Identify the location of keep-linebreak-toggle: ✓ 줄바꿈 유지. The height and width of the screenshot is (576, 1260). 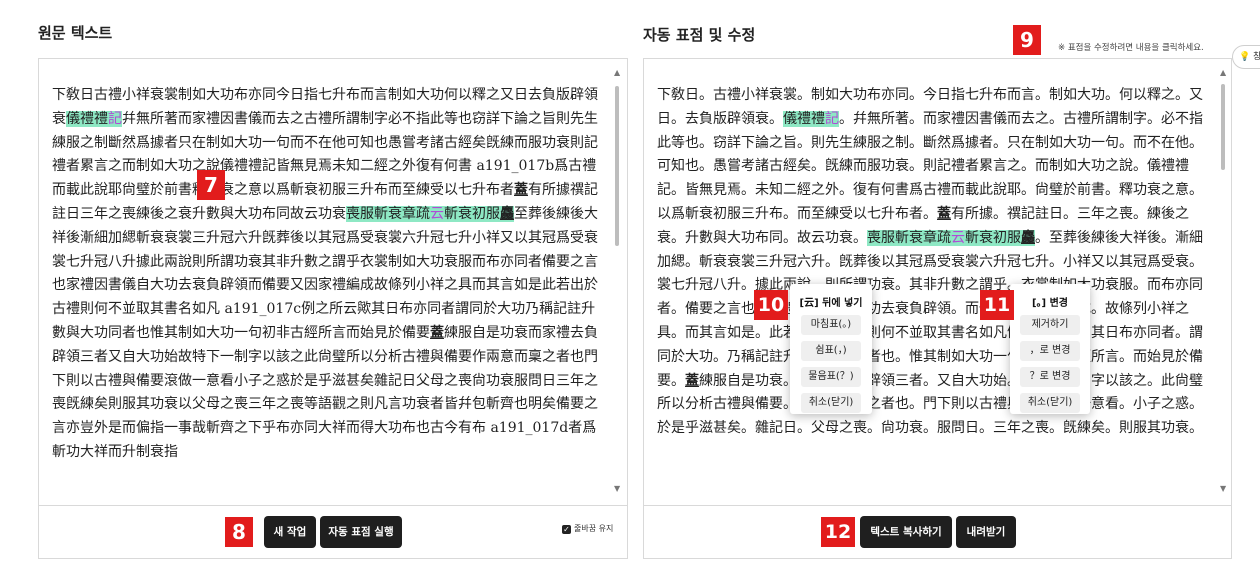
(587, 528).